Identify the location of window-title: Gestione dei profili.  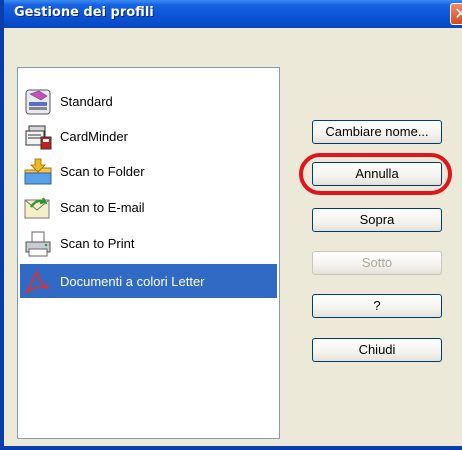
(84, 12).